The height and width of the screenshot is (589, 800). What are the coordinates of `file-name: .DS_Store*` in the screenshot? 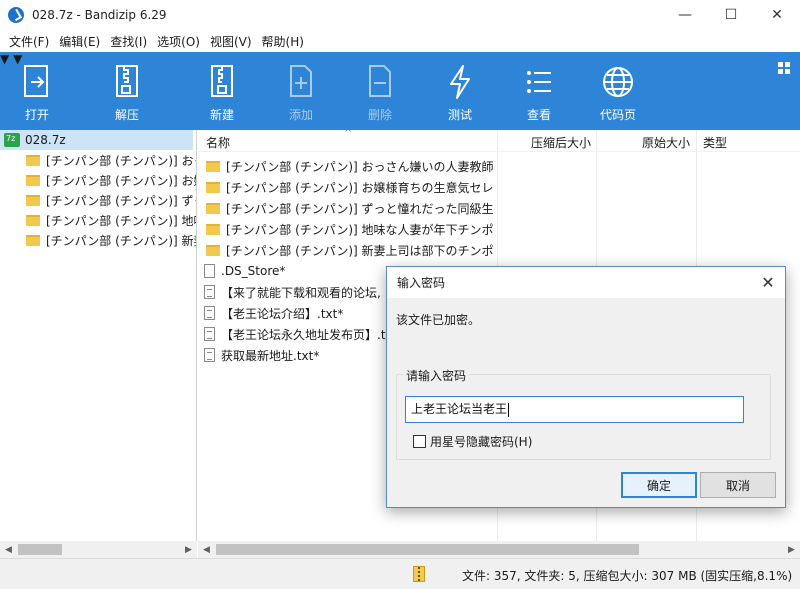 It's located at (253, 271).